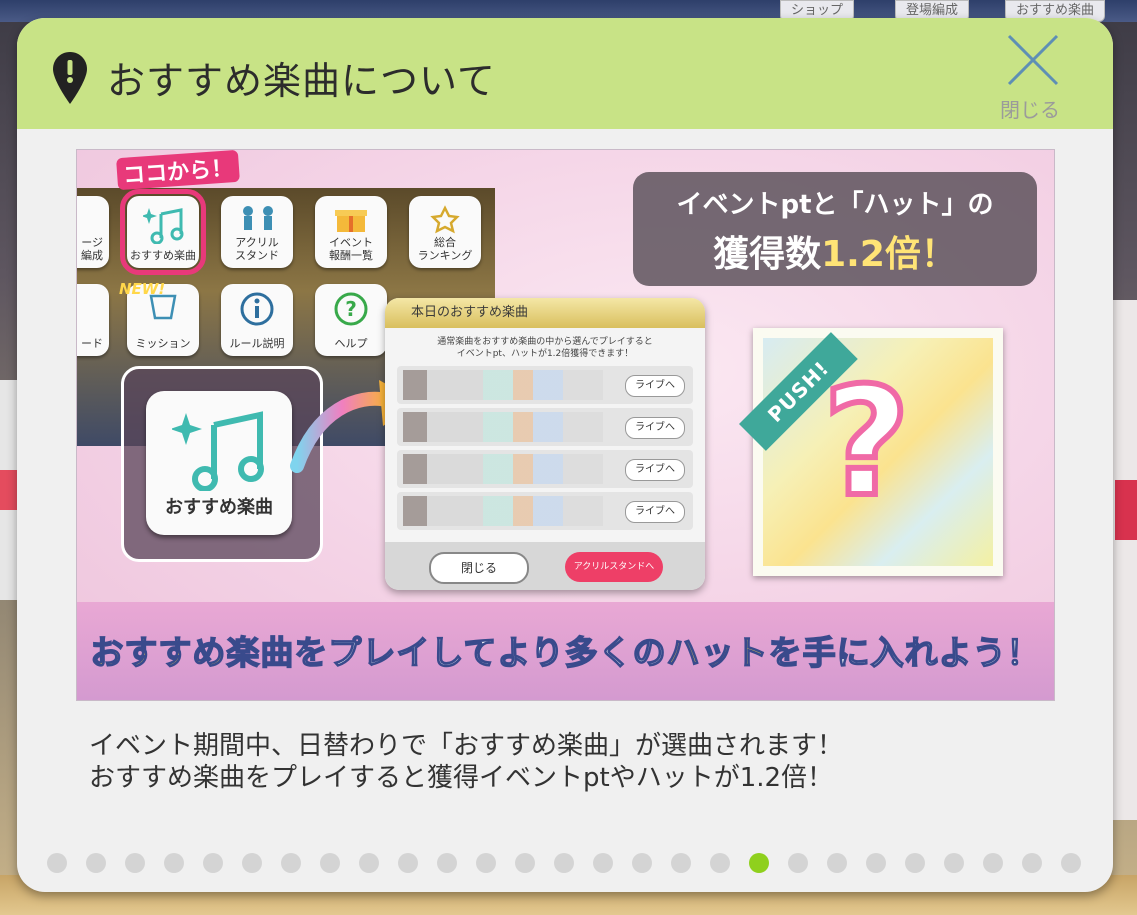 This screenshot has height=915, width=1137. Describe the element at coordinates (717, 652) in the screenshot. I see `caption-part: ハット` at that location.